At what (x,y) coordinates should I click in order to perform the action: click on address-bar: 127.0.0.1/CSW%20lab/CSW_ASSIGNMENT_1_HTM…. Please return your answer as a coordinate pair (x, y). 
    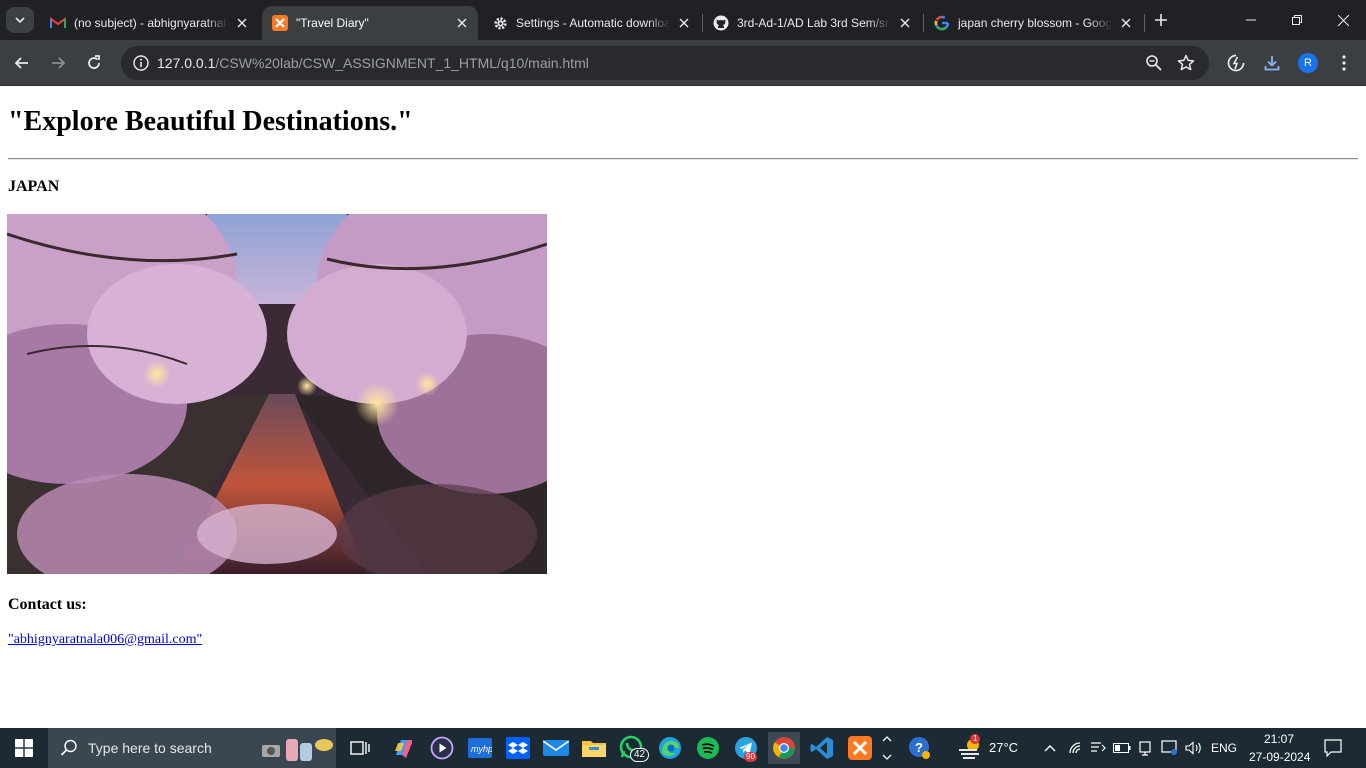
    Looking at the image, I should click on (665, 63).